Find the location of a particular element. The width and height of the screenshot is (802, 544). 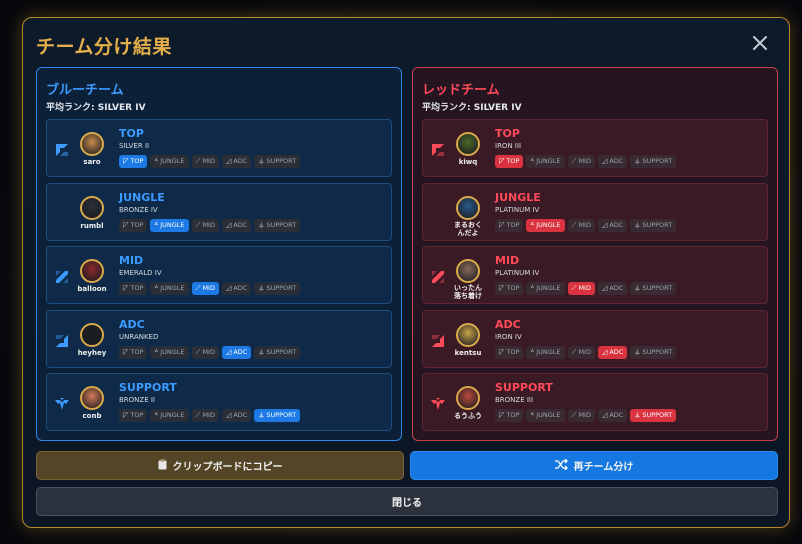

close-button-label: 閉じる is located at coordinates (407, 503).